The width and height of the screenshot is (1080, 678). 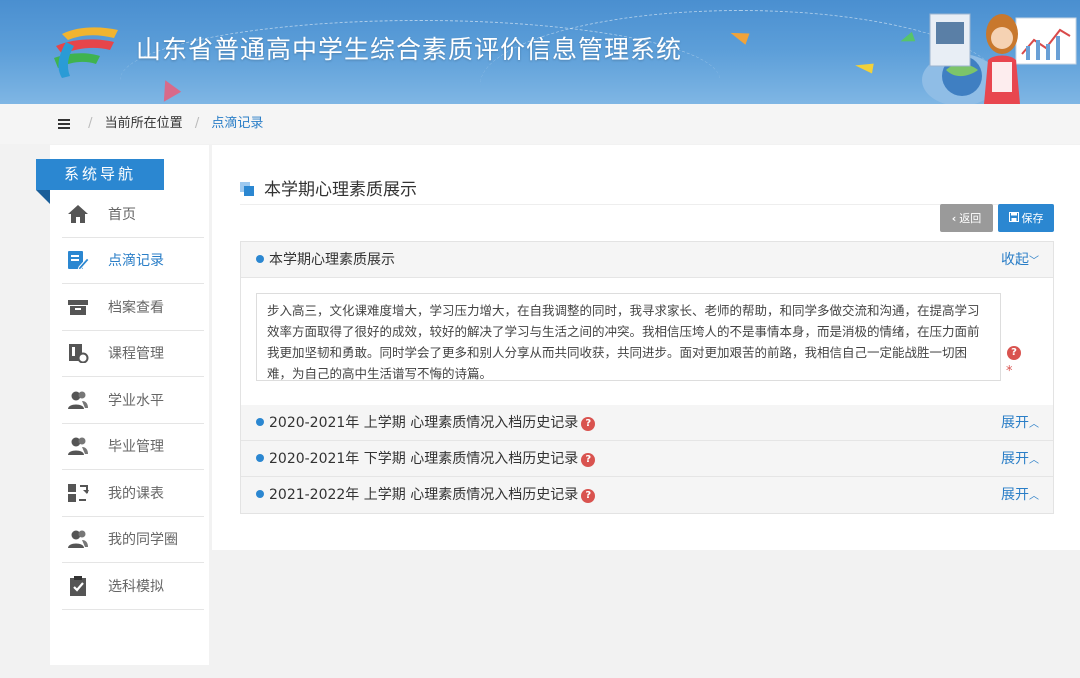 I want to click on app-title: 山东省普通高中学生综合素质评价信息管理系统, so click(x=409, y=49).